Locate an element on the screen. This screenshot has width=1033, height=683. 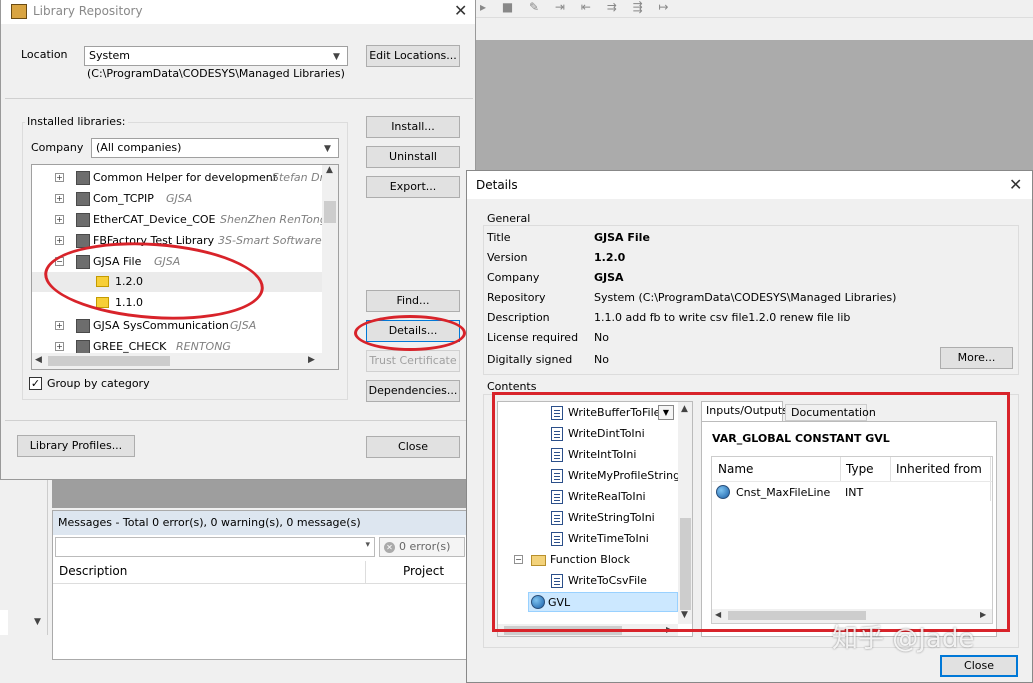
library-company: ShenZhen RenTong I is located at coordinates (277, 219).